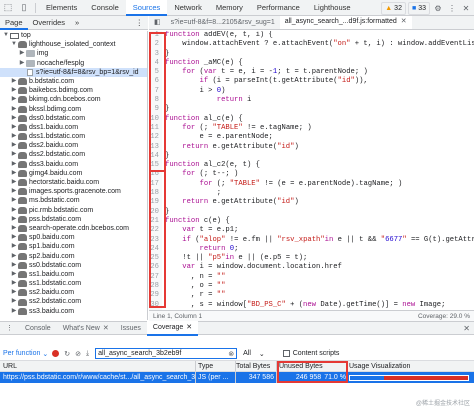 Image resolution: width=474 pixels, height=409 pixels. I want to click on code-line: 15 function al_c2(e, t) {, so click(311, 166).